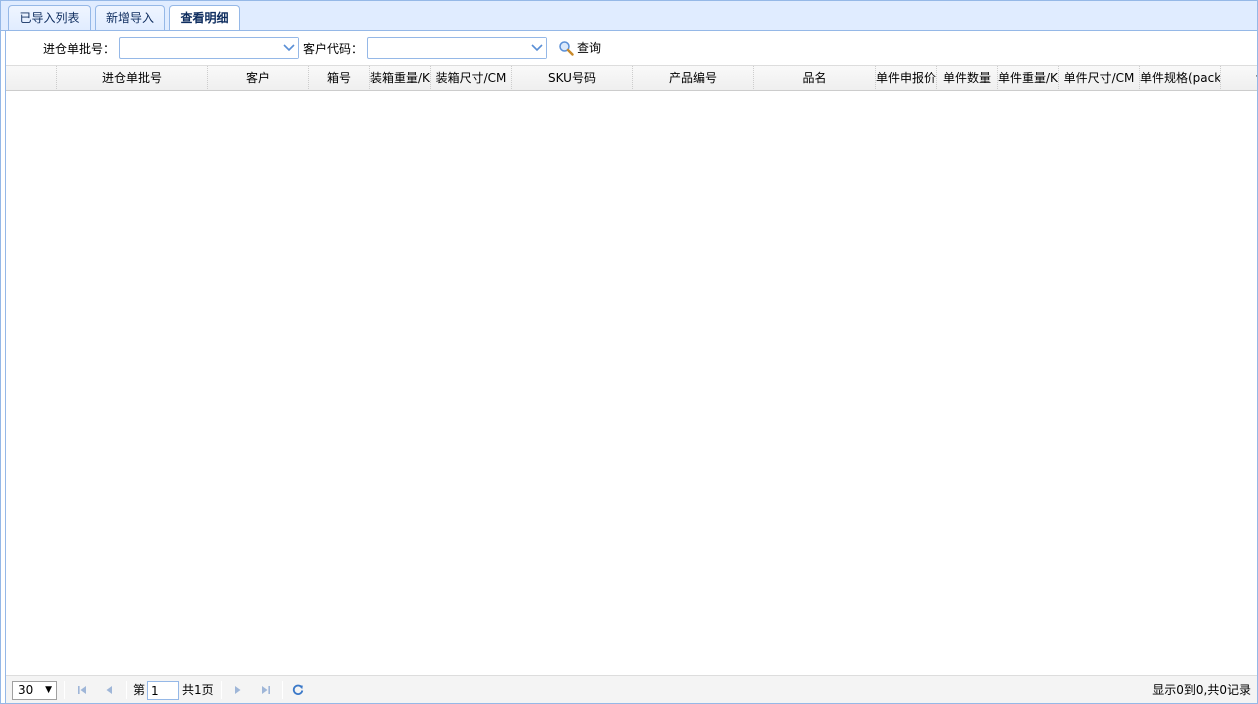 This screenshot has width=1258, height=704. What do you see at coordinates (258, 78) in the screenshot?
I see `column-header: 客户` at bounding box center [258, 78].